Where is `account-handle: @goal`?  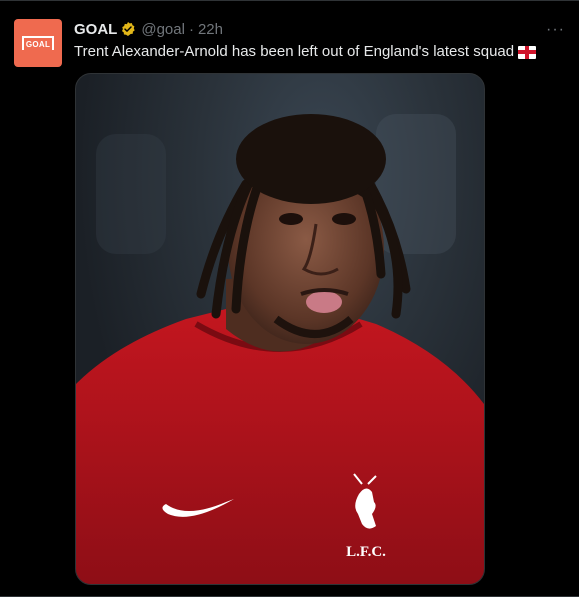 account-handle: @goal is located at coordinates (163, 29).